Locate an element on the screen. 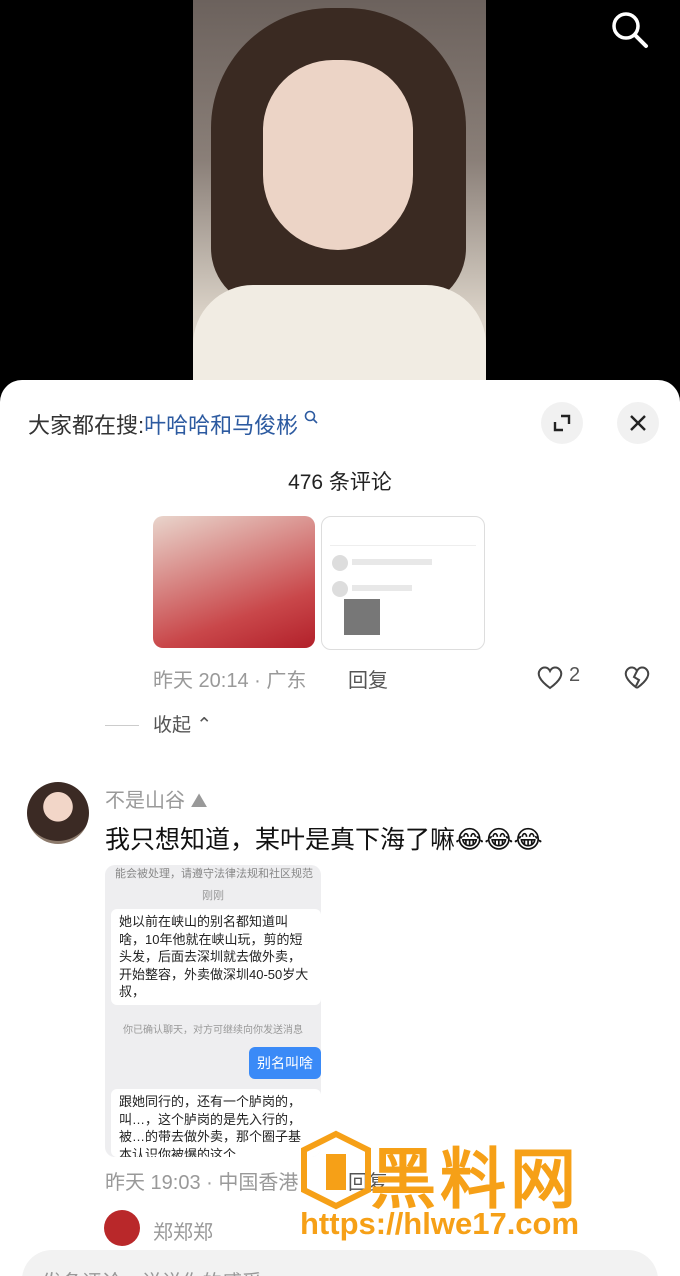 Image resolution: width=680 pixels, height=1276 pixels. avatar is located at coordinates (58, 813).